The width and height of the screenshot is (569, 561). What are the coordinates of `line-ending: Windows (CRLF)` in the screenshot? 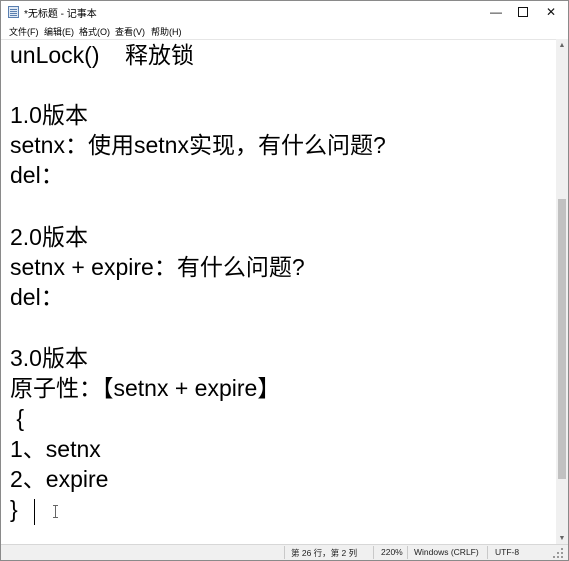 It's located at (446, 552).